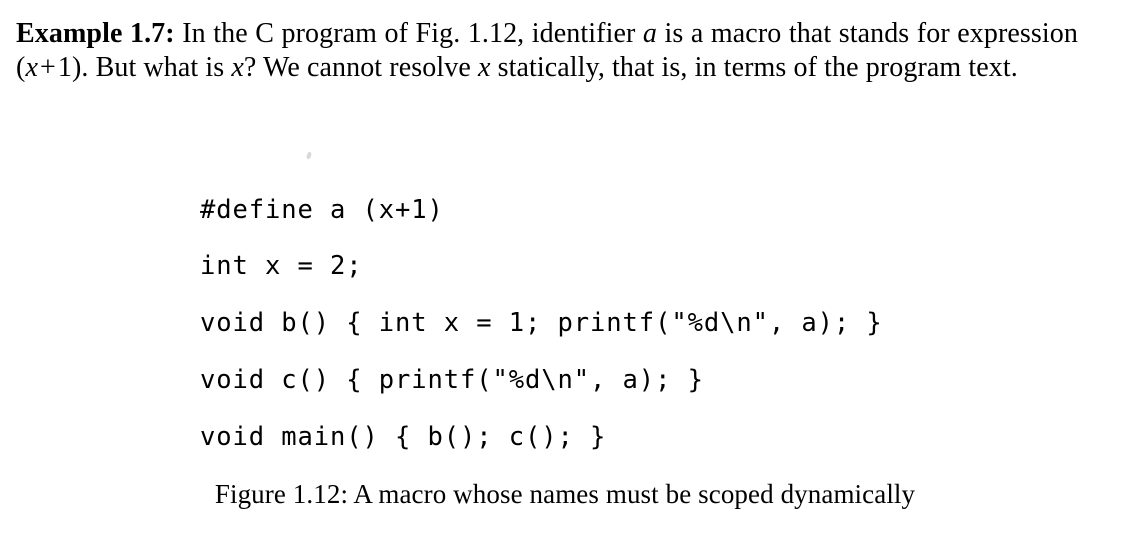 The image size is (1130, 534). Describe the element at coordinates (452, 379) in the screenshot. I see `code-line: void c() { printf("%d\n", a); }` at that location.